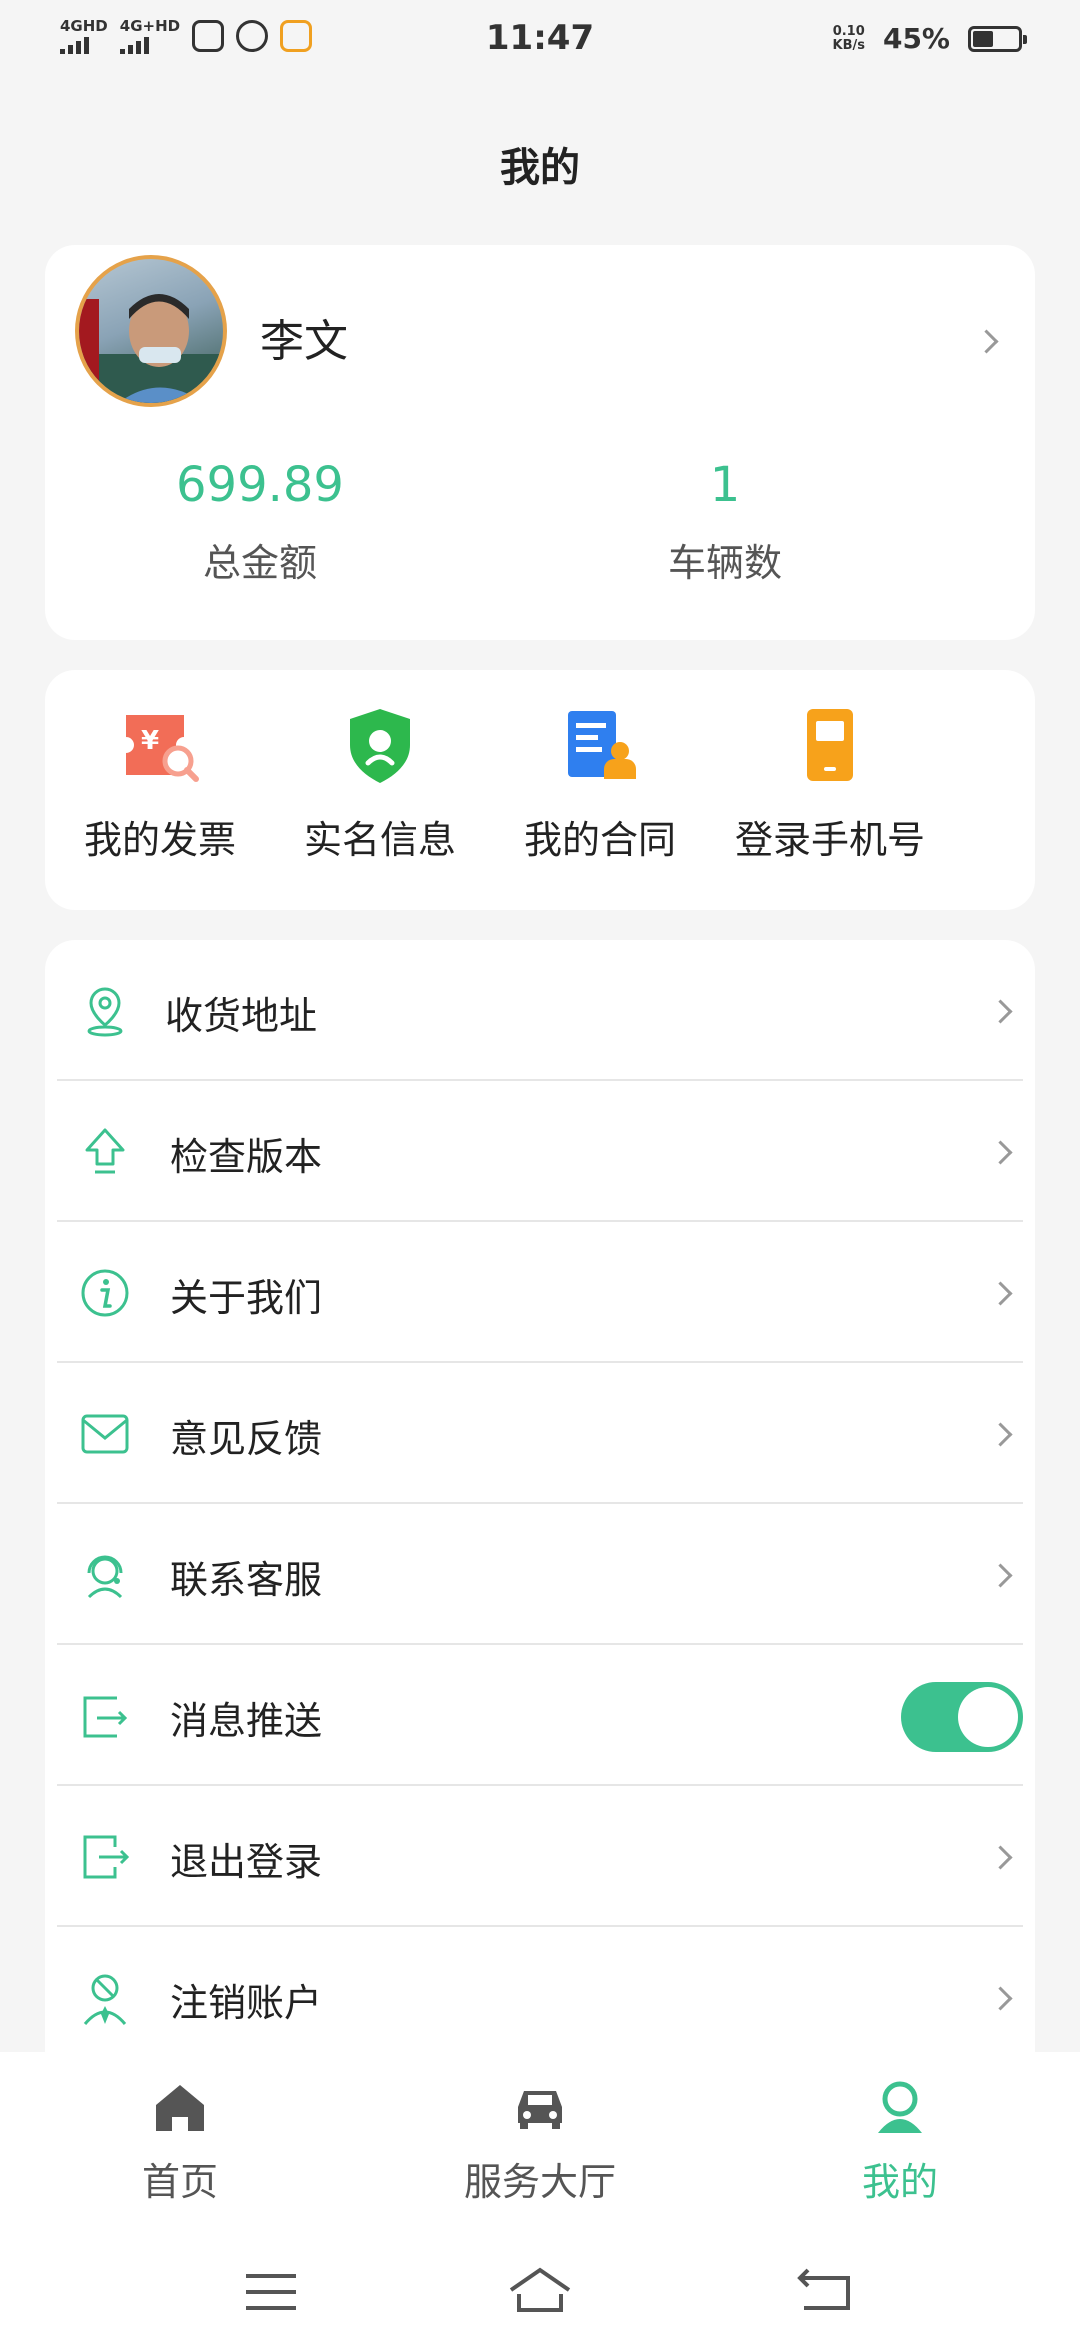 Image resolution: width=1080 pixels, height=2340 pixels. I want to click on menu-item-logout: 退出登录, so click(540, 1856).